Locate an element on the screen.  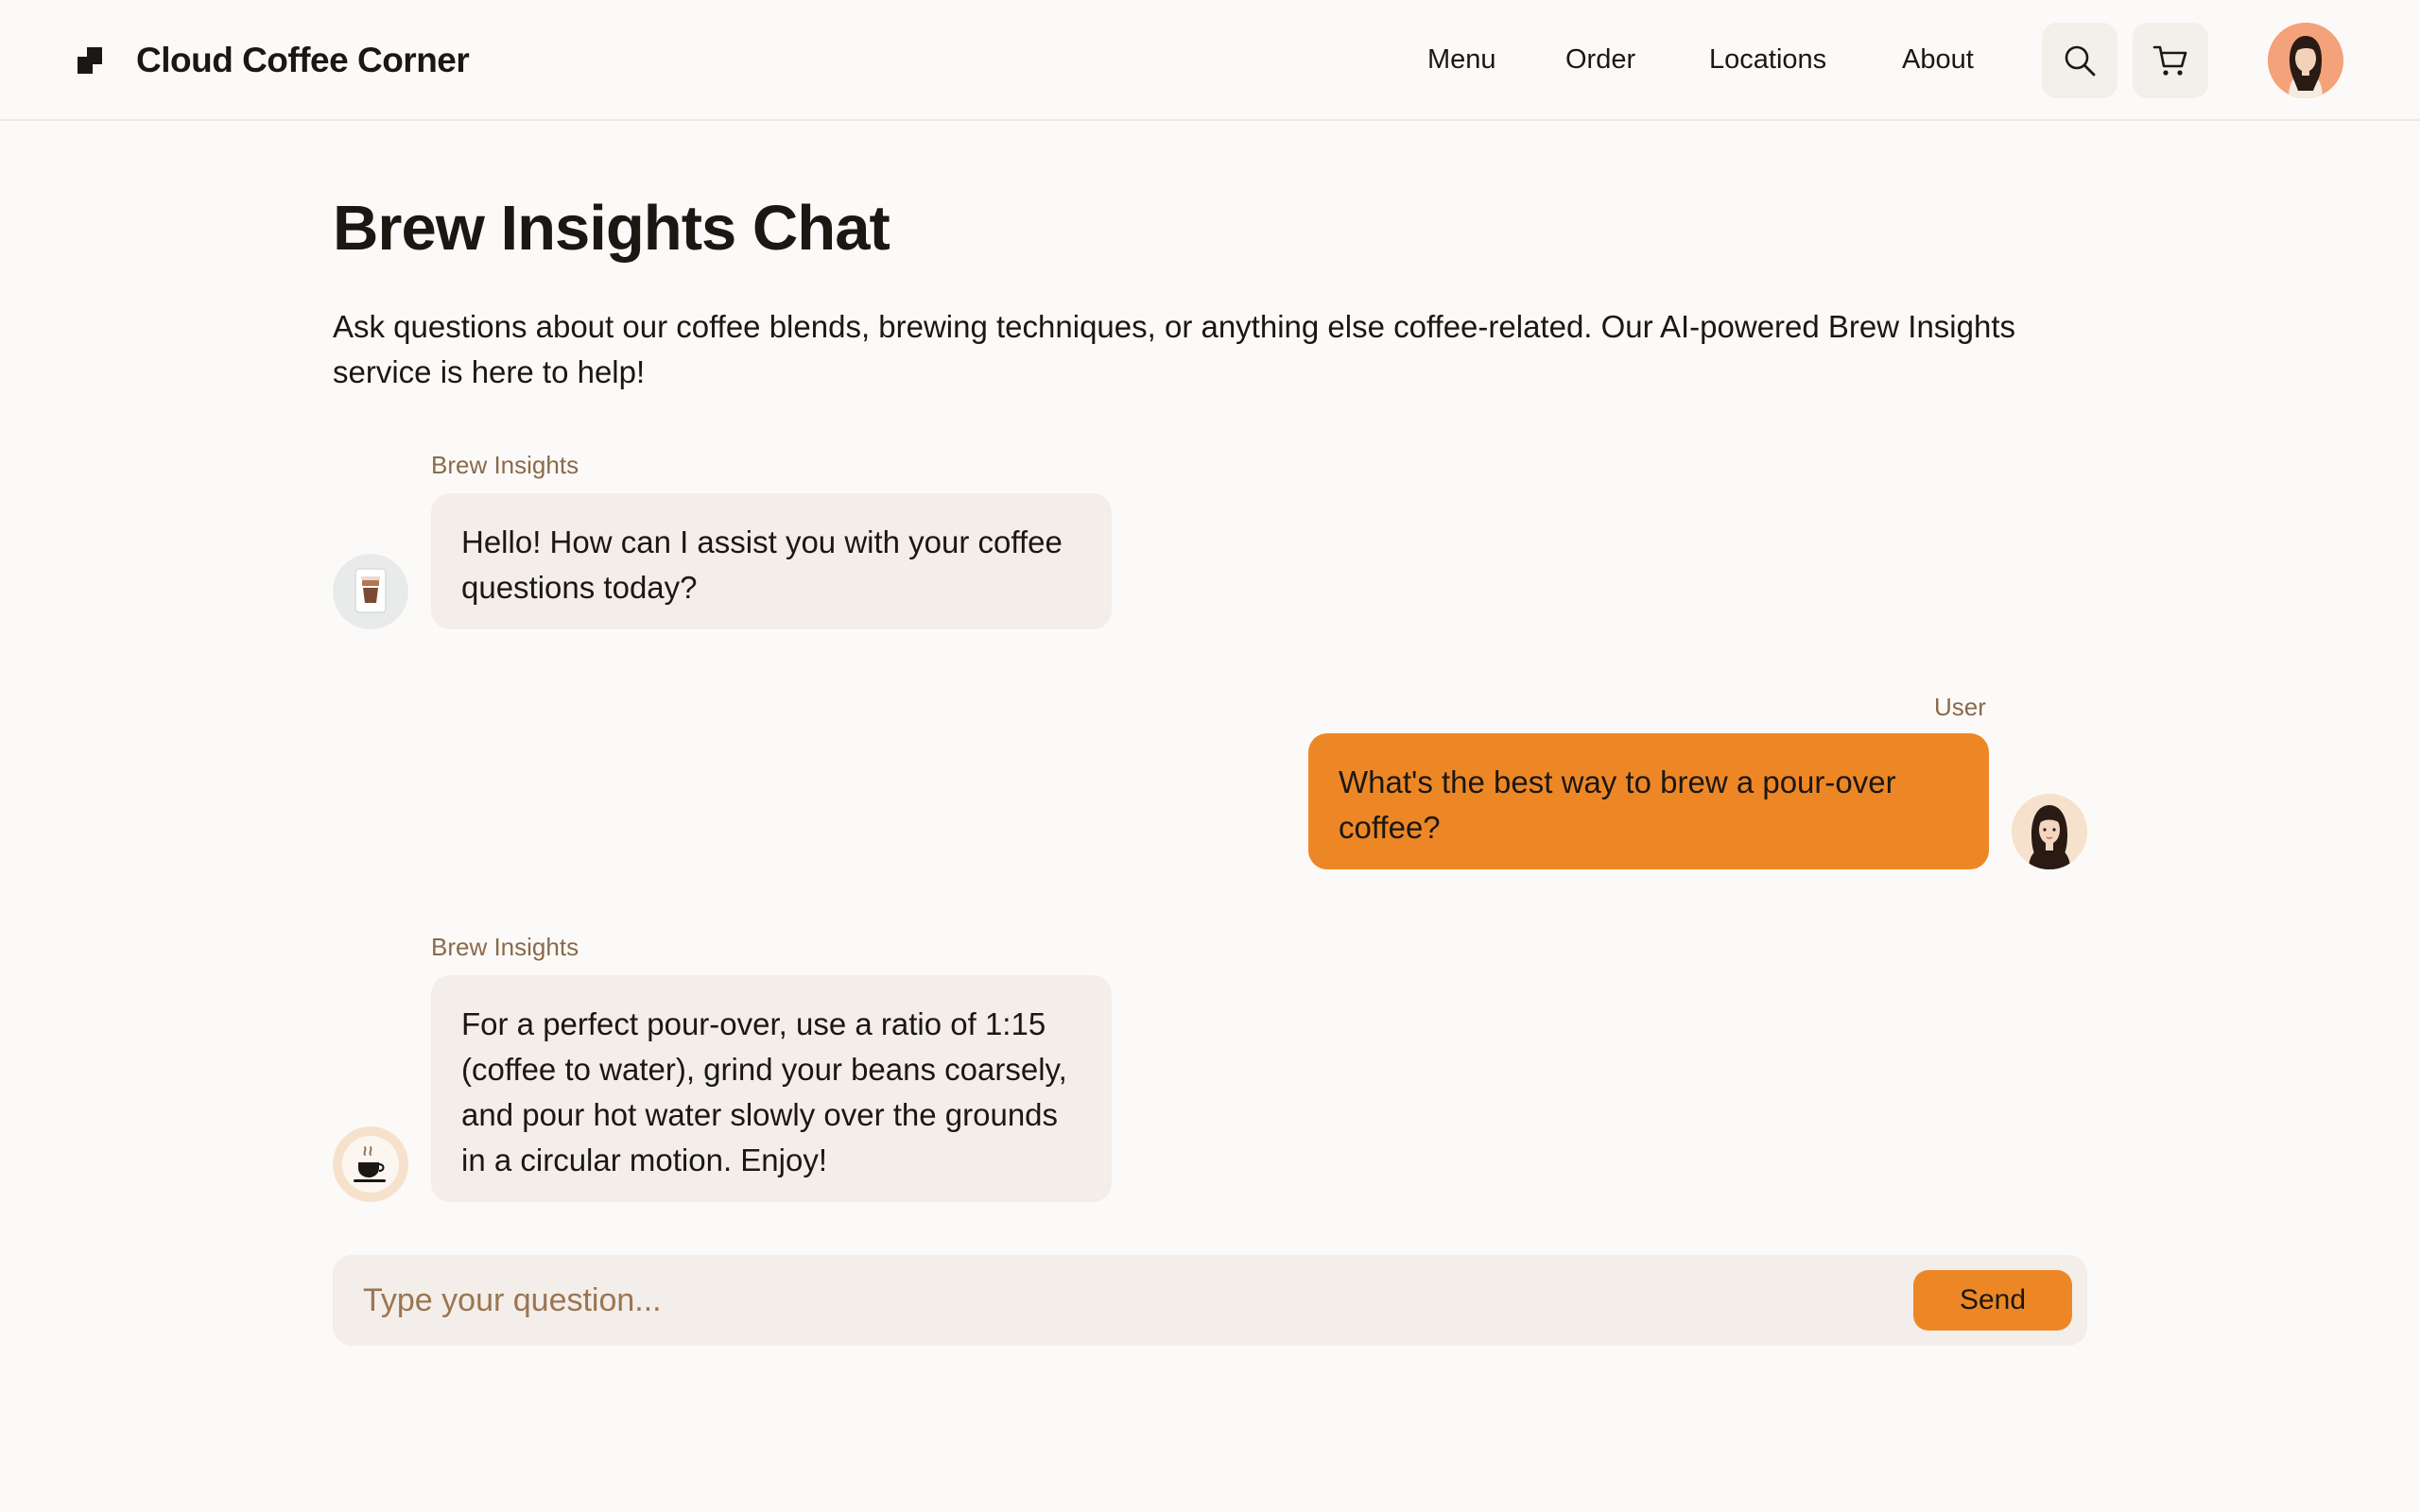
cart-button is located at coordinates (2170, 60).